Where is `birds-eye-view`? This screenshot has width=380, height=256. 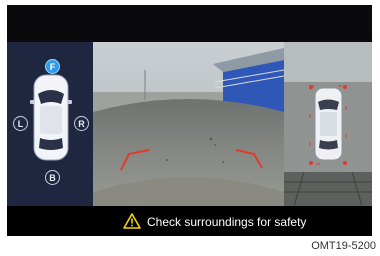
birds-eye-view is located at coordinates (328, 124).